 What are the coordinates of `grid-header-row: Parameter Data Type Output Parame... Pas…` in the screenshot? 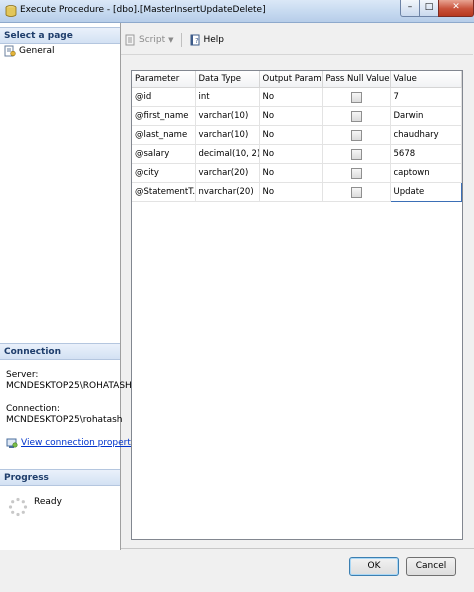 It's located at (297, 79).